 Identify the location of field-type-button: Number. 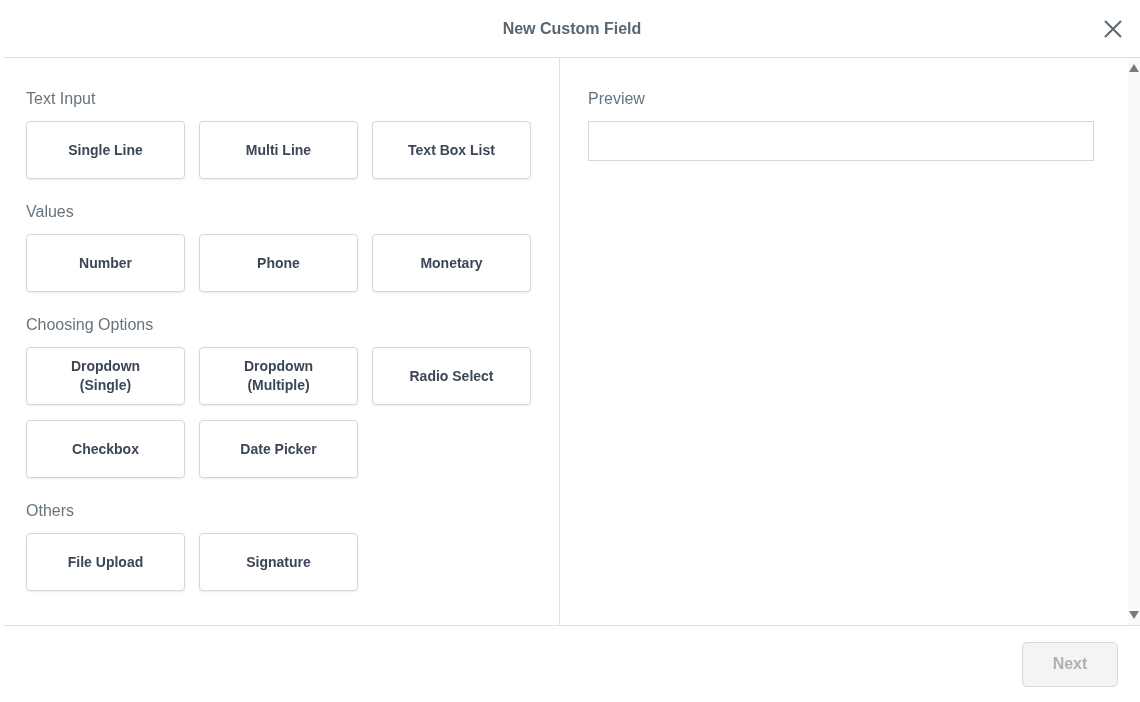
(105, 263).